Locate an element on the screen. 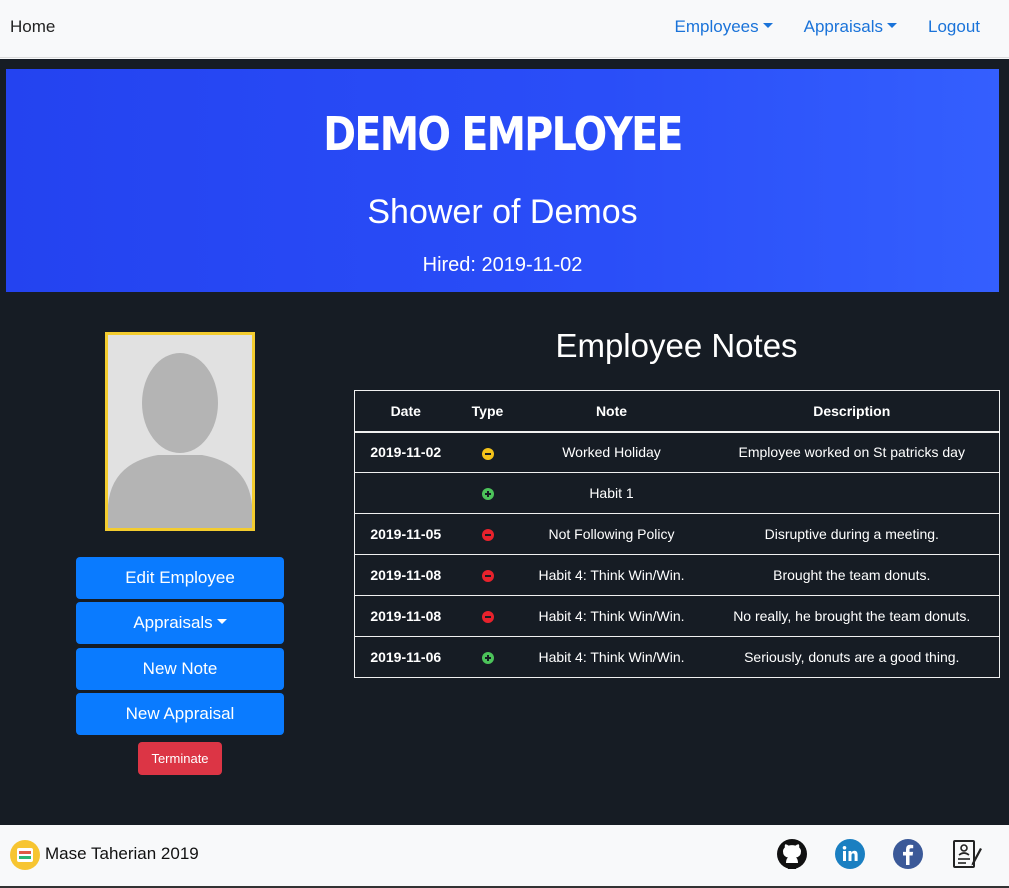 This screenshot has width=1009, height=888. nav-right-menu: Employees Appraisals Logout is located at coordinates (812, 27).